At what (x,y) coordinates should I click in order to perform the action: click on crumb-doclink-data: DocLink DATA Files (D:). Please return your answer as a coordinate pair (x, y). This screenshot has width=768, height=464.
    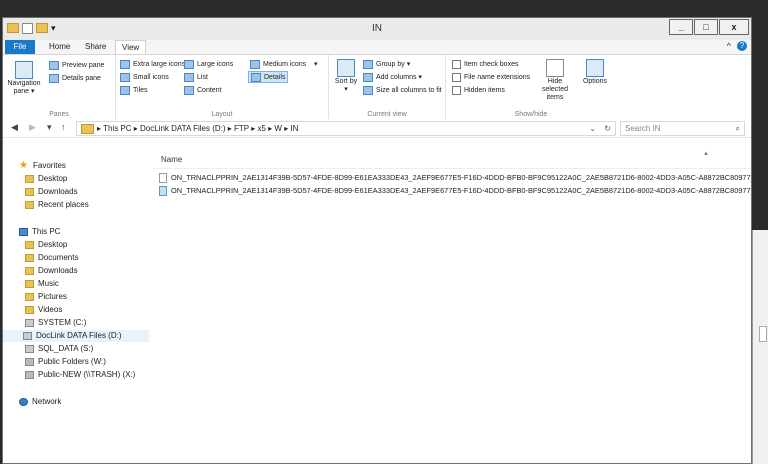
    Looking at the image, I should click on (183, 128).